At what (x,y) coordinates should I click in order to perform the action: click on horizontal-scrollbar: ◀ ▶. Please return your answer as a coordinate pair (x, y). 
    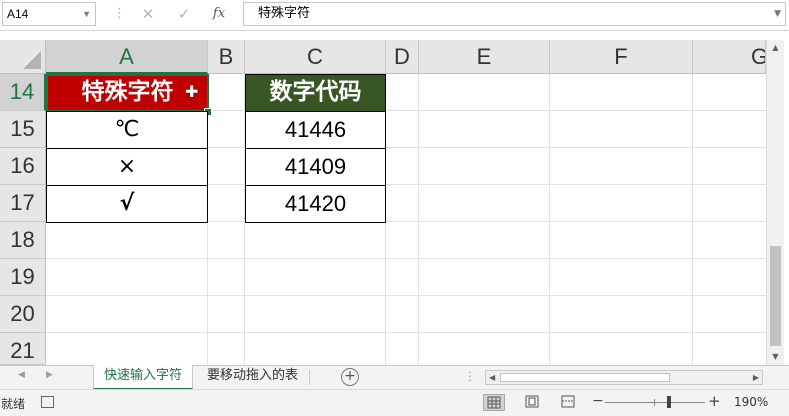
    Looking at the image, I should click on (624, 377).